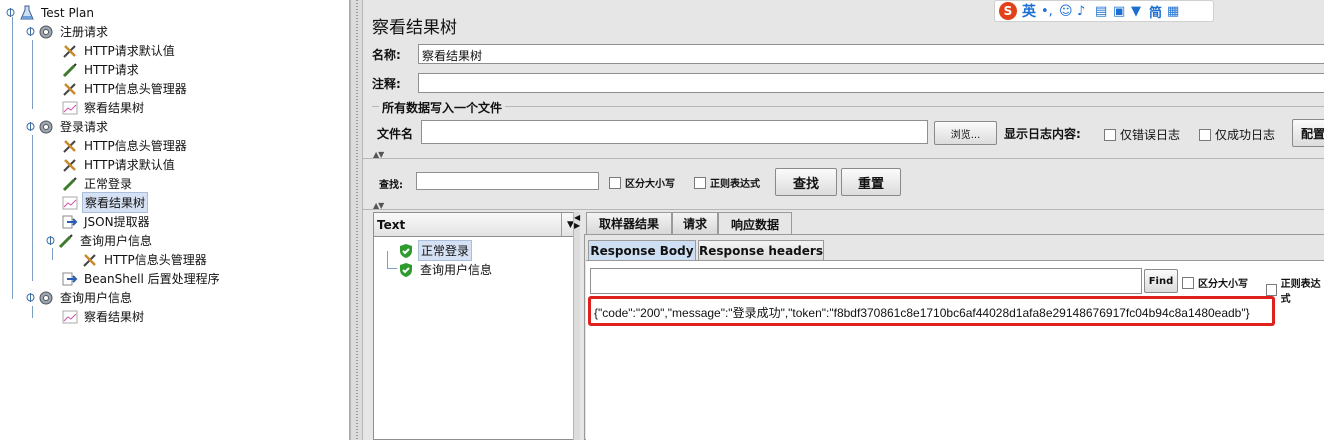 The width and height of the screenshot is (1324, 440). I want to click on tree-node-register-request: 注册请求, so click(68, 31).